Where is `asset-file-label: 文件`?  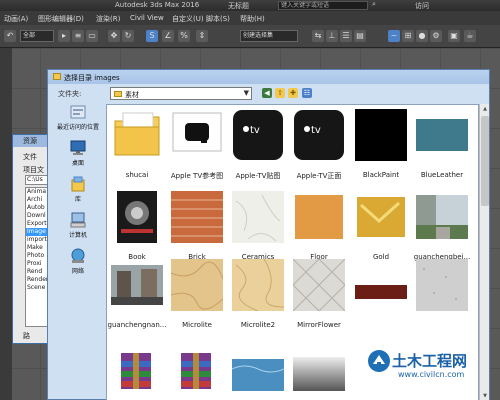 asset-file-label: 文件 is located at coordinates (30, 157).